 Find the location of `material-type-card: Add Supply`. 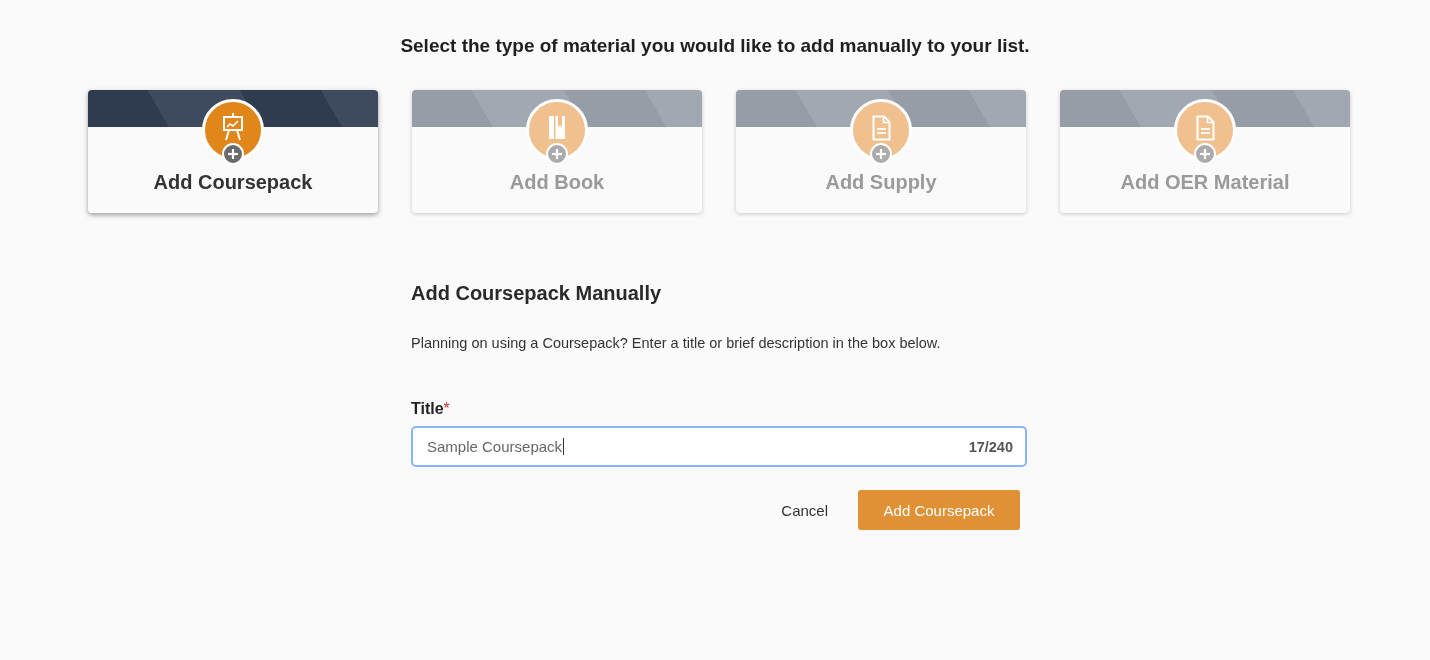

material-type-card: Add Supply is located at coordinates (881, 151).